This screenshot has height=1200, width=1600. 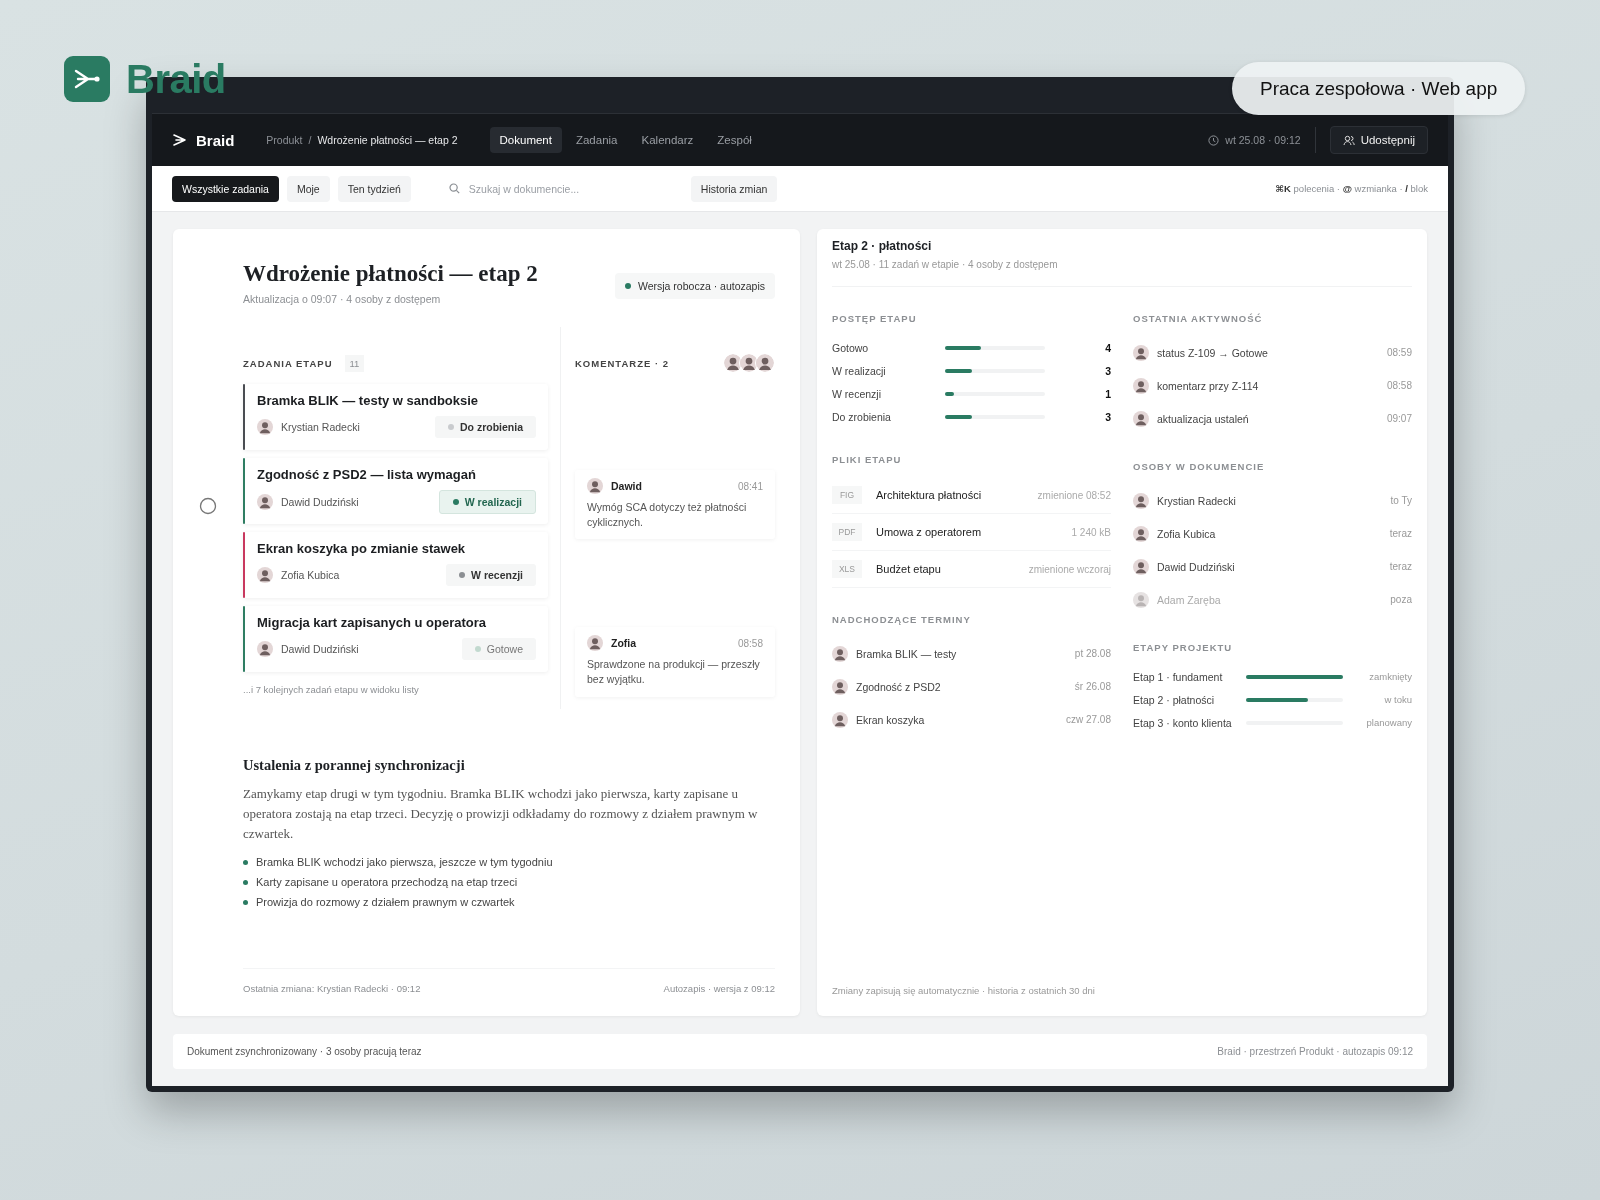 What do you see at coordinates (304, 1051) in the screenshot?
I see `sync-status: Dokument zsynchronizowany · 3 osoby pracują teraz` at bounding box center [304, 1051].